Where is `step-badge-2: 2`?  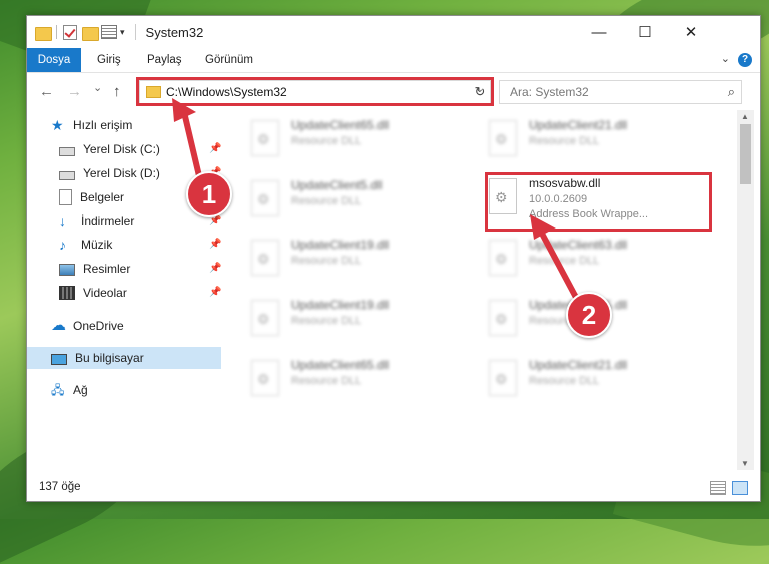
step-badge-2: 2 is located at coordinates (589, 315).